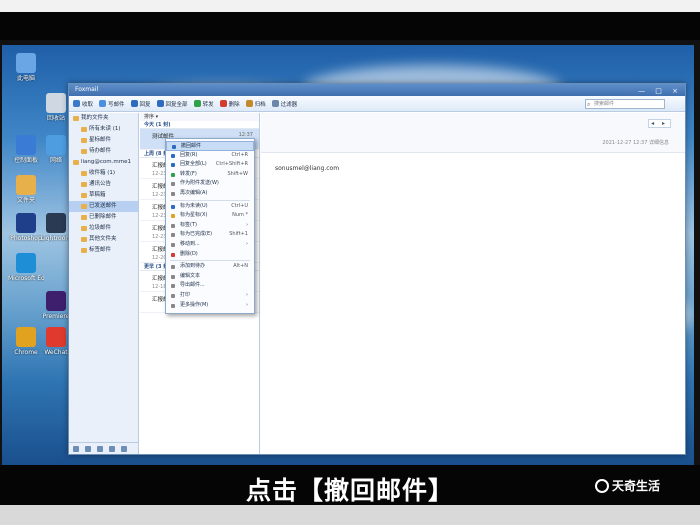 The width and height of the screenshot is (700, 525). Describe the element at coordinates (193, 266) in the screenshot. I see `menu-item-label: 添加到待办` at that location.